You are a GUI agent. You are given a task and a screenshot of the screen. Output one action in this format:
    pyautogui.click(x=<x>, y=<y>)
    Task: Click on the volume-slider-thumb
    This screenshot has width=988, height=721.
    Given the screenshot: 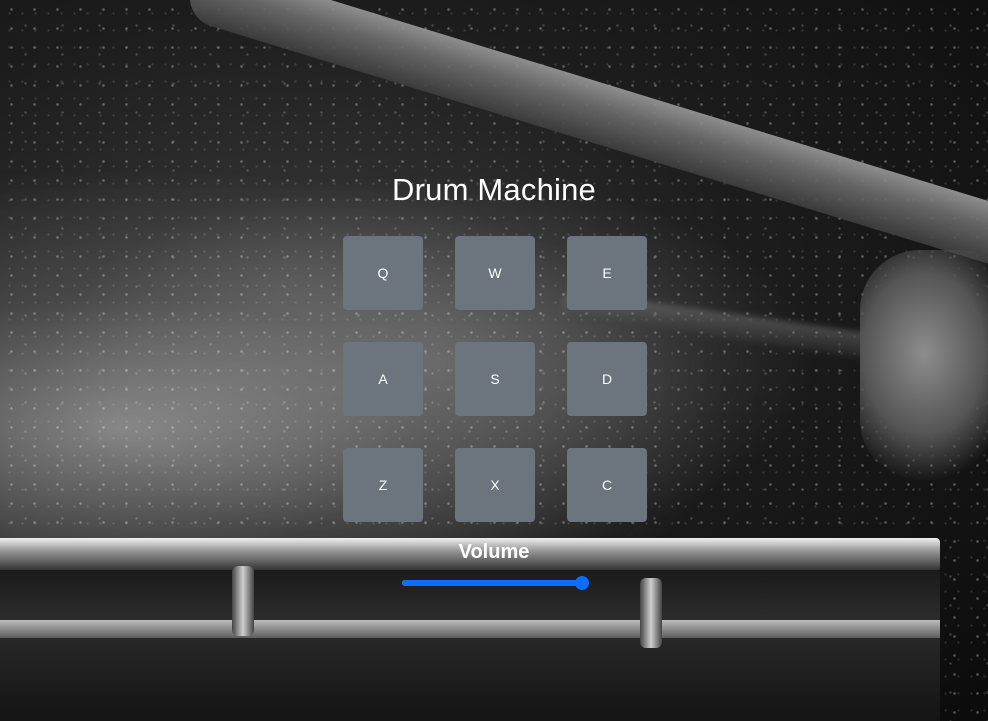 What is the action you would take?
    pyautogui.click(x=582, y=583)
    